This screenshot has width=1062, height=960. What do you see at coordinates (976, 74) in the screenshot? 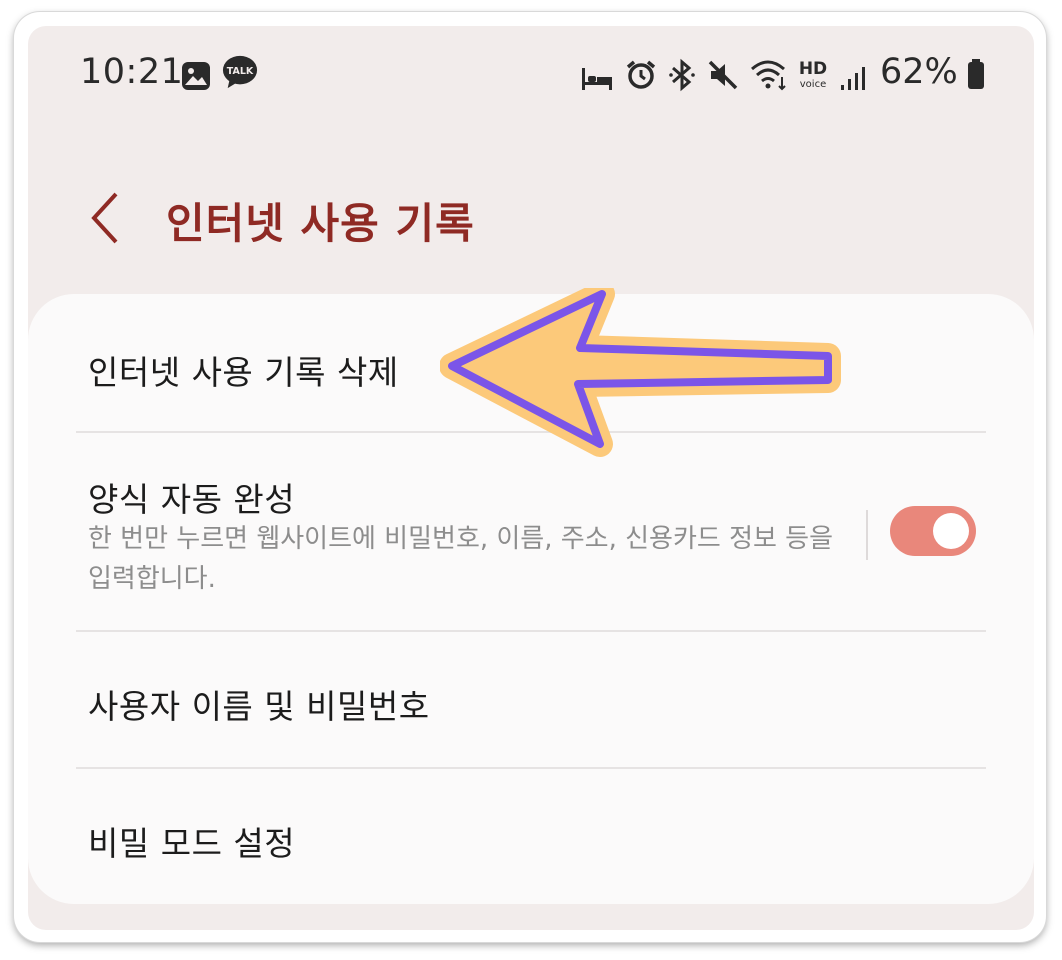
I see `battery-icon` at bounding box center [976, 74].